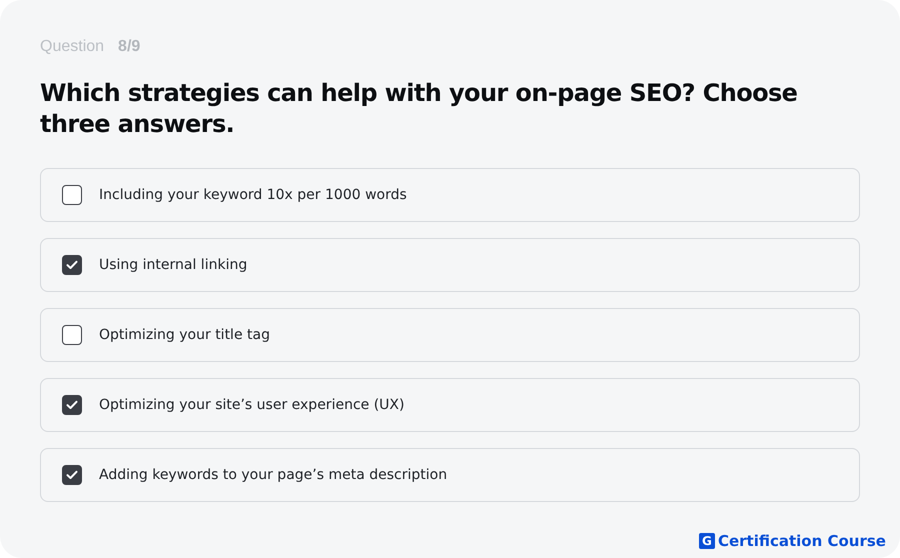 This screenshot has width=900, height=558. I want to click on answer-option: Optimizing your site’s user experience (UX), so click(450, 405).